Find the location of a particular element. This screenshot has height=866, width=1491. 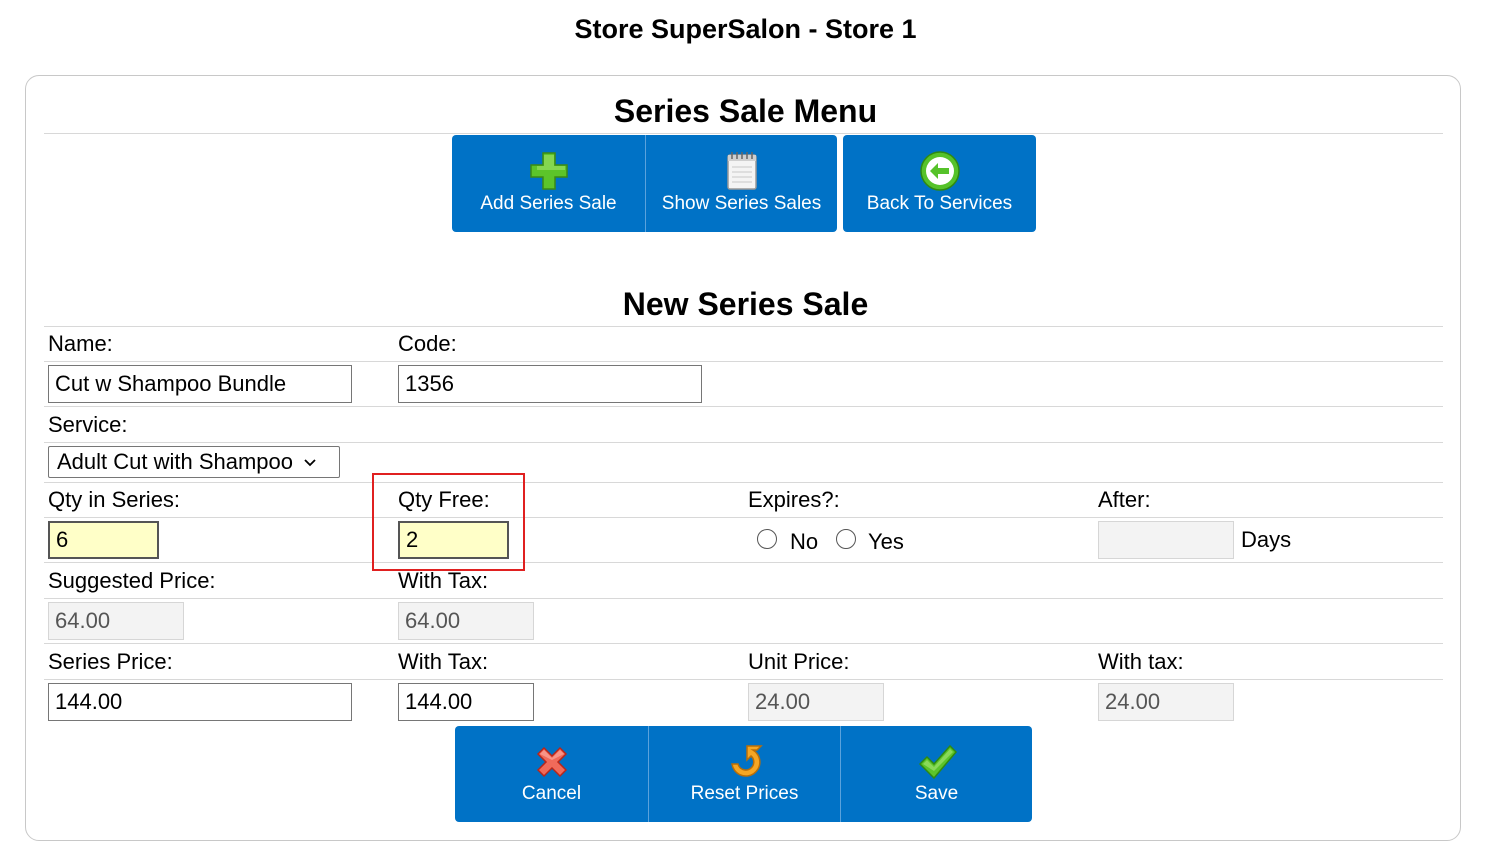

notepad-icon is located at coordinates (741, 171).